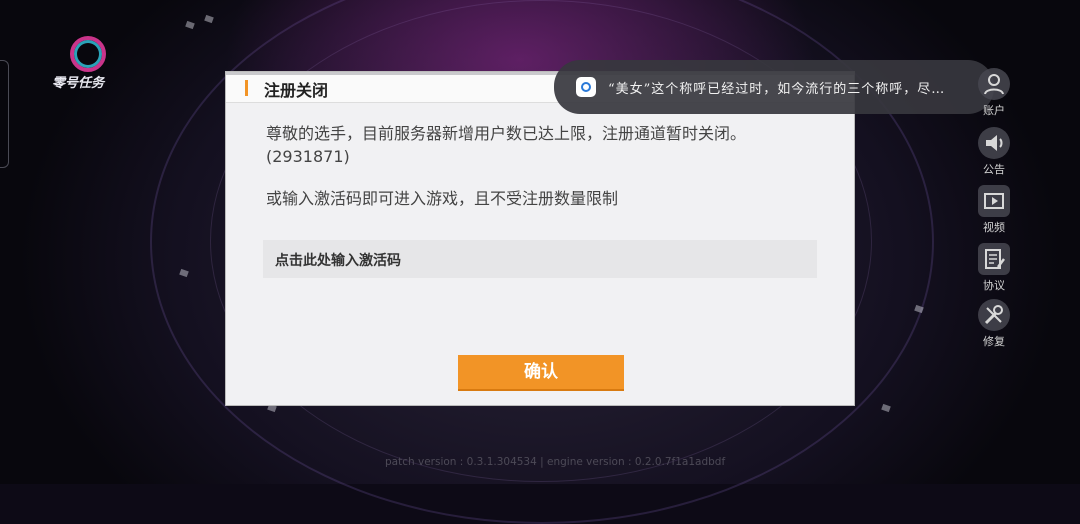 The image size is (1080, 524). I want to click on sidebar-item-repair: 修复, so click(994, 324).